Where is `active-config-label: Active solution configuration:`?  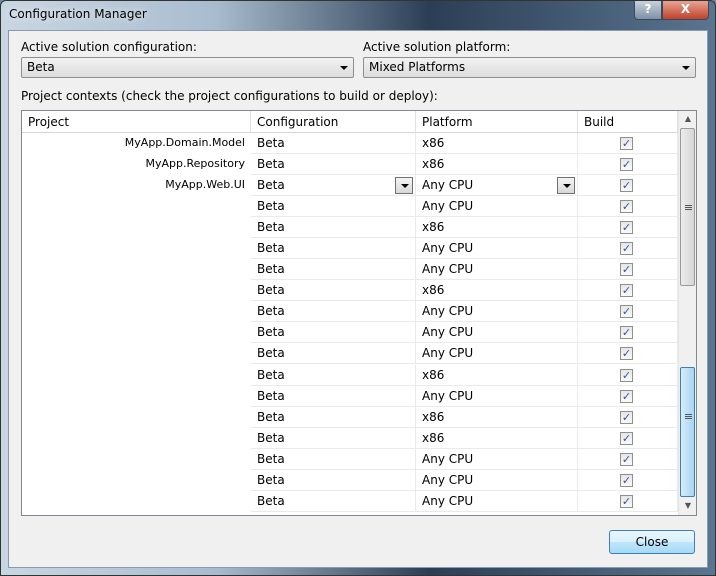 active-config-label: Active solution configuration: is located at coordinates (109, 47).